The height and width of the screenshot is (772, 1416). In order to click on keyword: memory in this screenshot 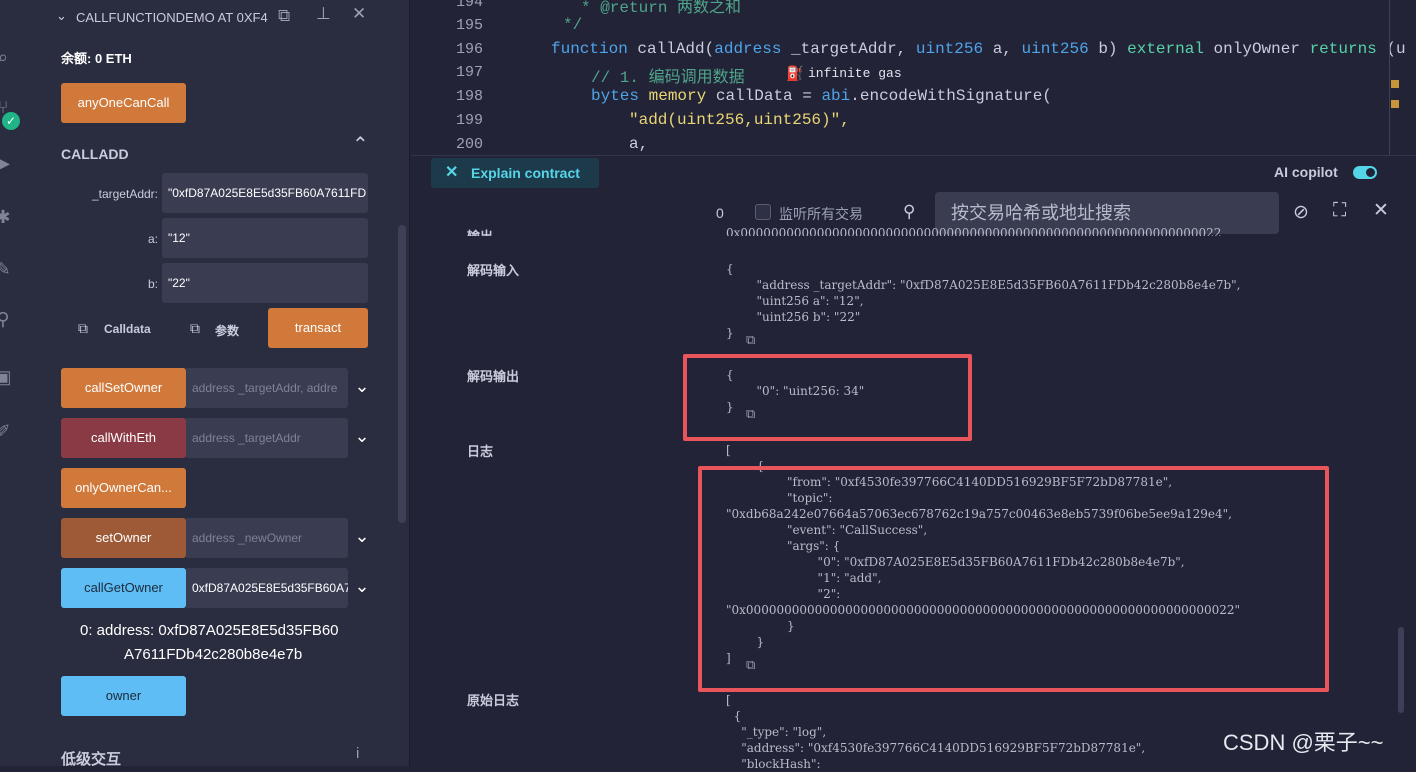, I will do `click(673, 96)`.